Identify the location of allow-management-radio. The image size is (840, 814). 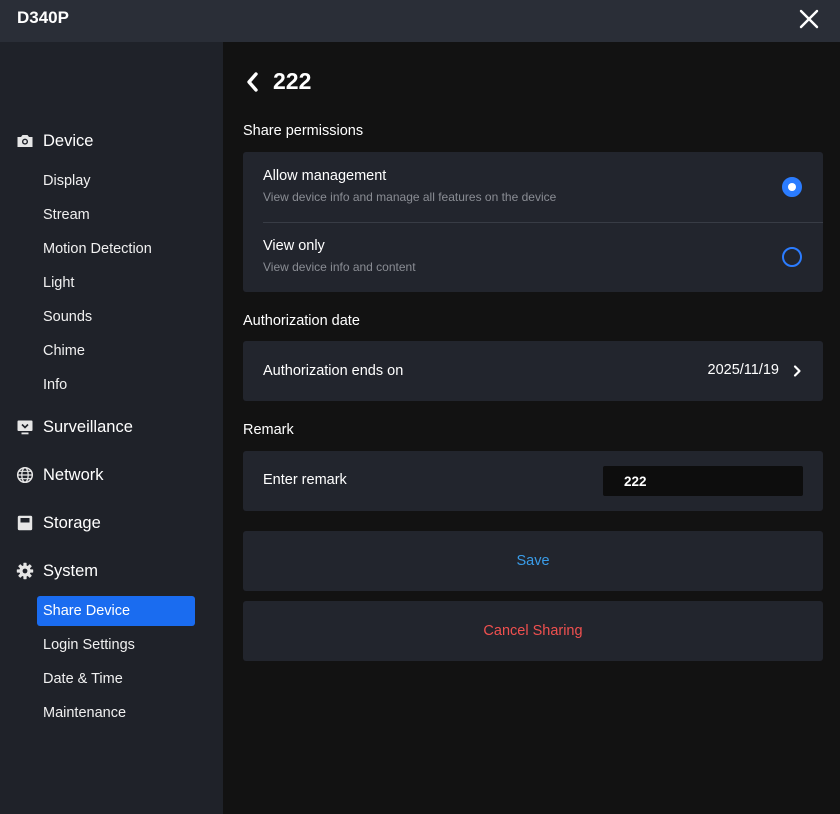
(792, 187).